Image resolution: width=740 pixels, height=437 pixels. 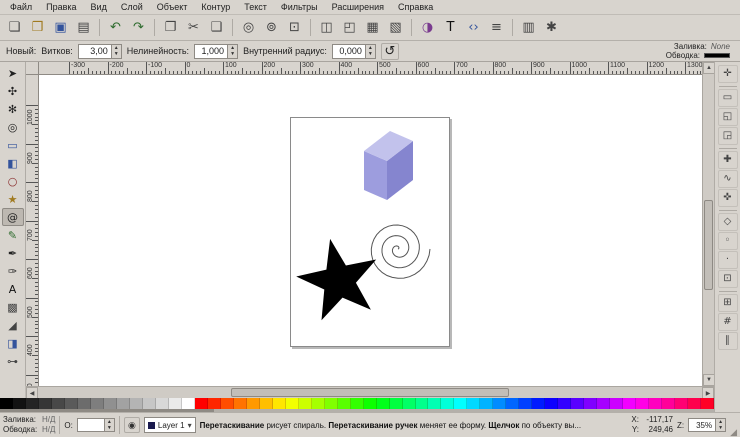 I want to click on save-document-button: ▣, so click(x=60, y=28).